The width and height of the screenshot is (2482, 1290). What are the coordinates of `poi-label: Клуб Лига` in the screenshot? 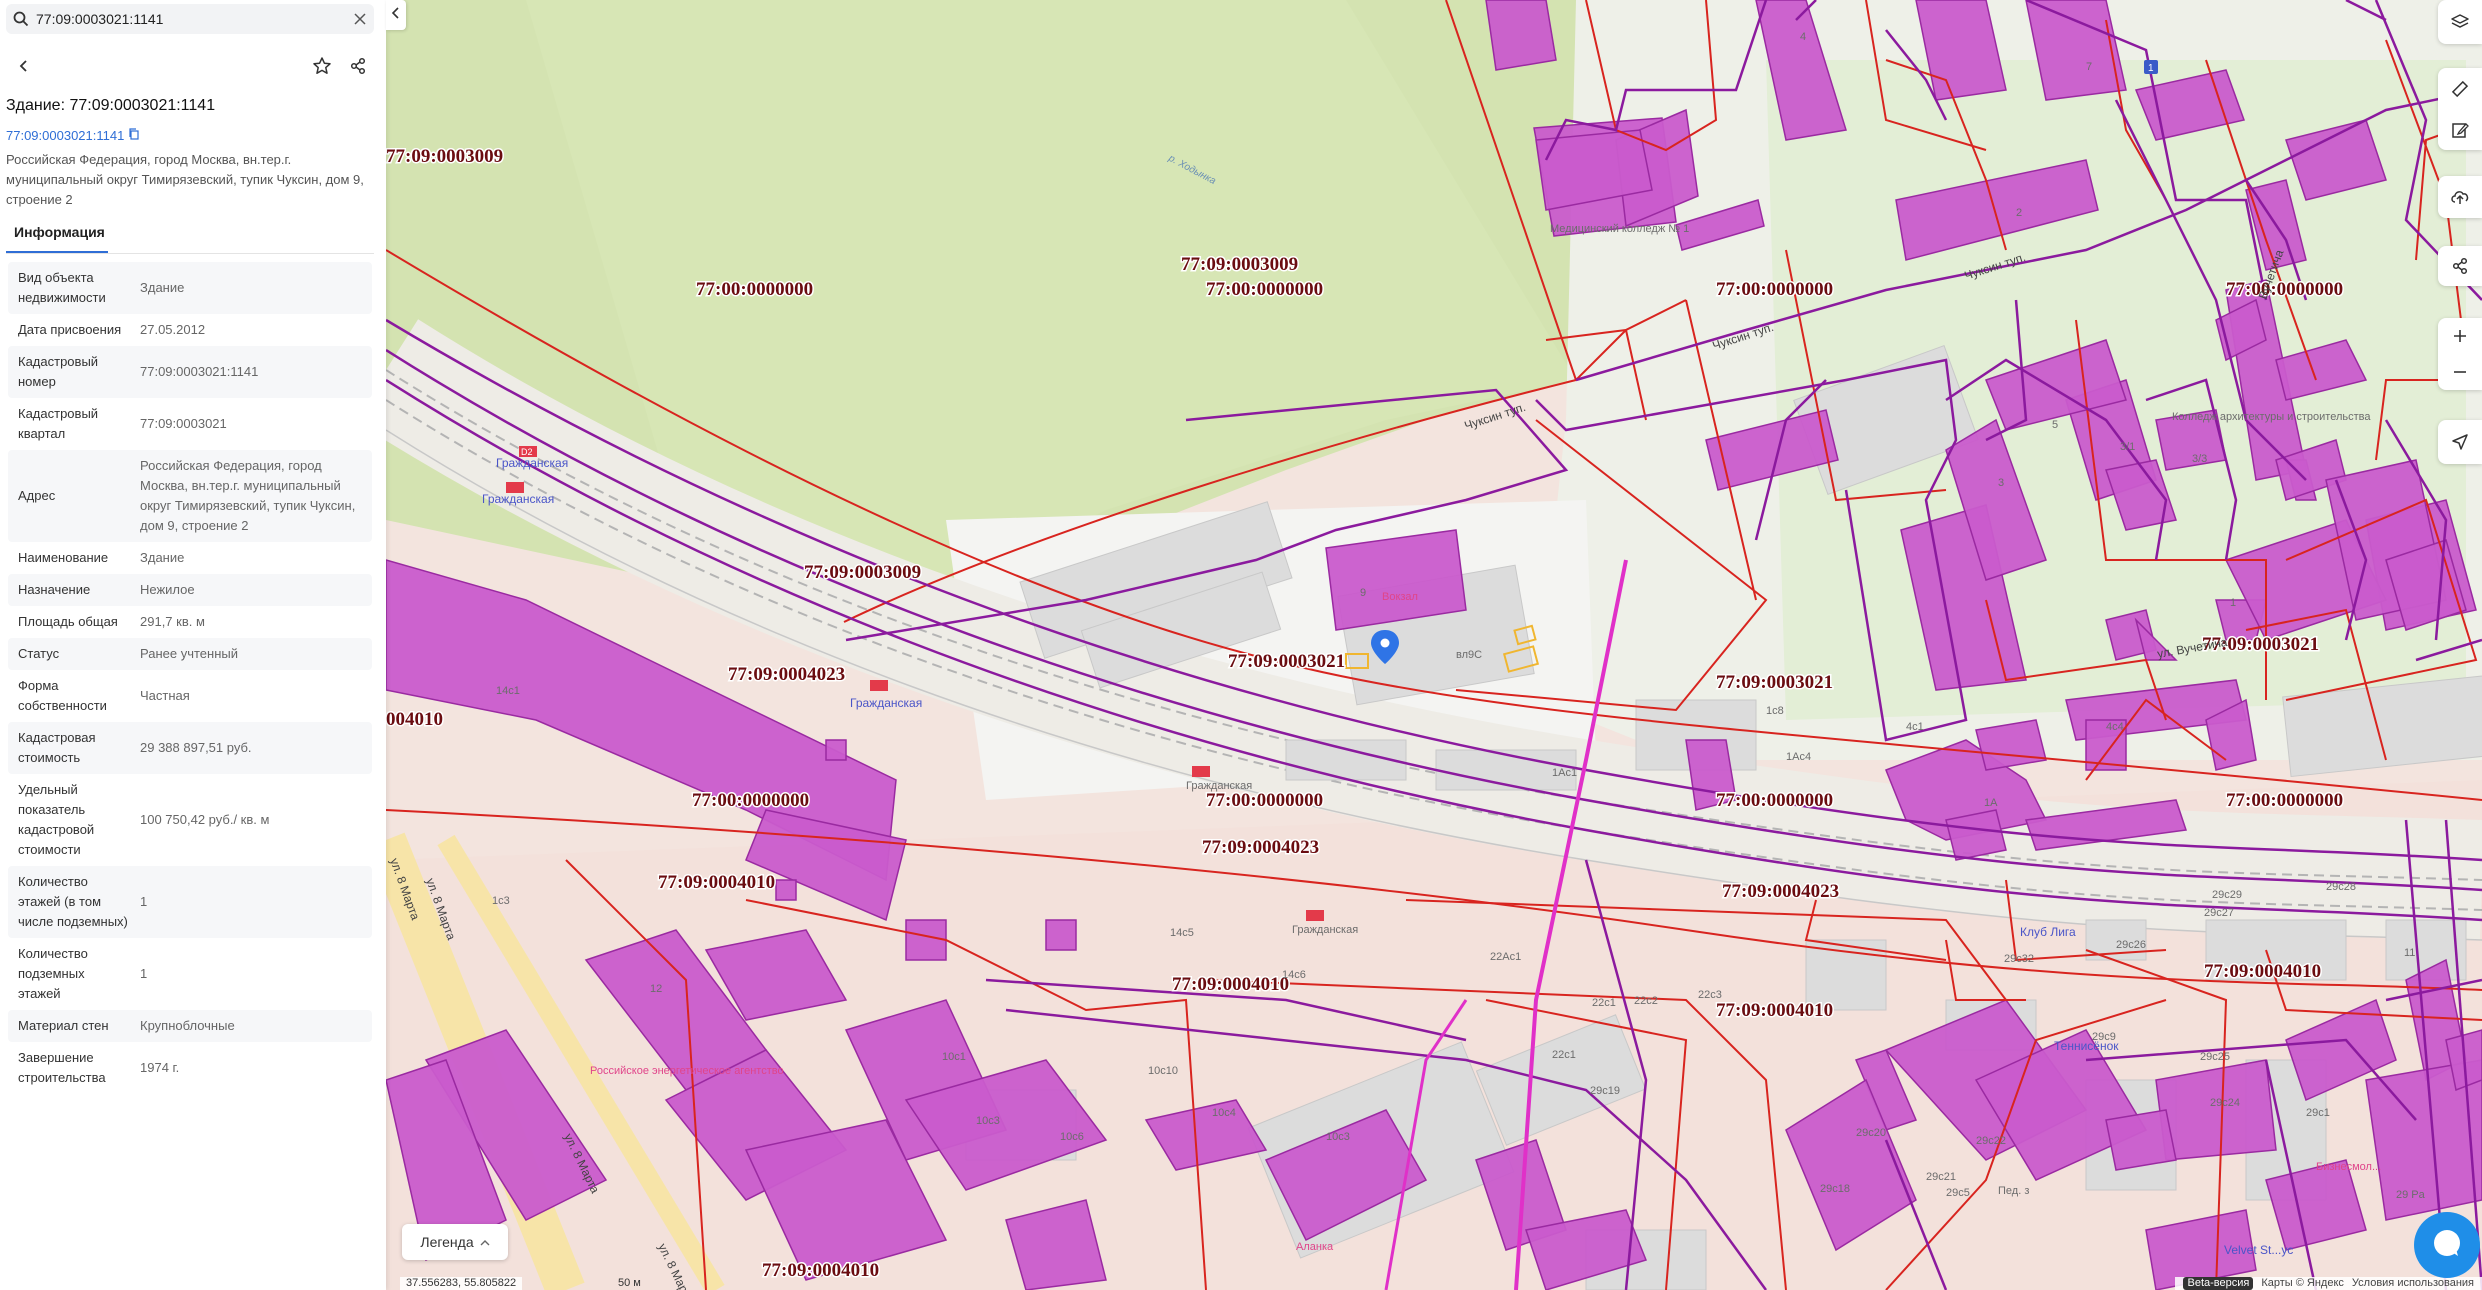 It's located at (2048, 932).